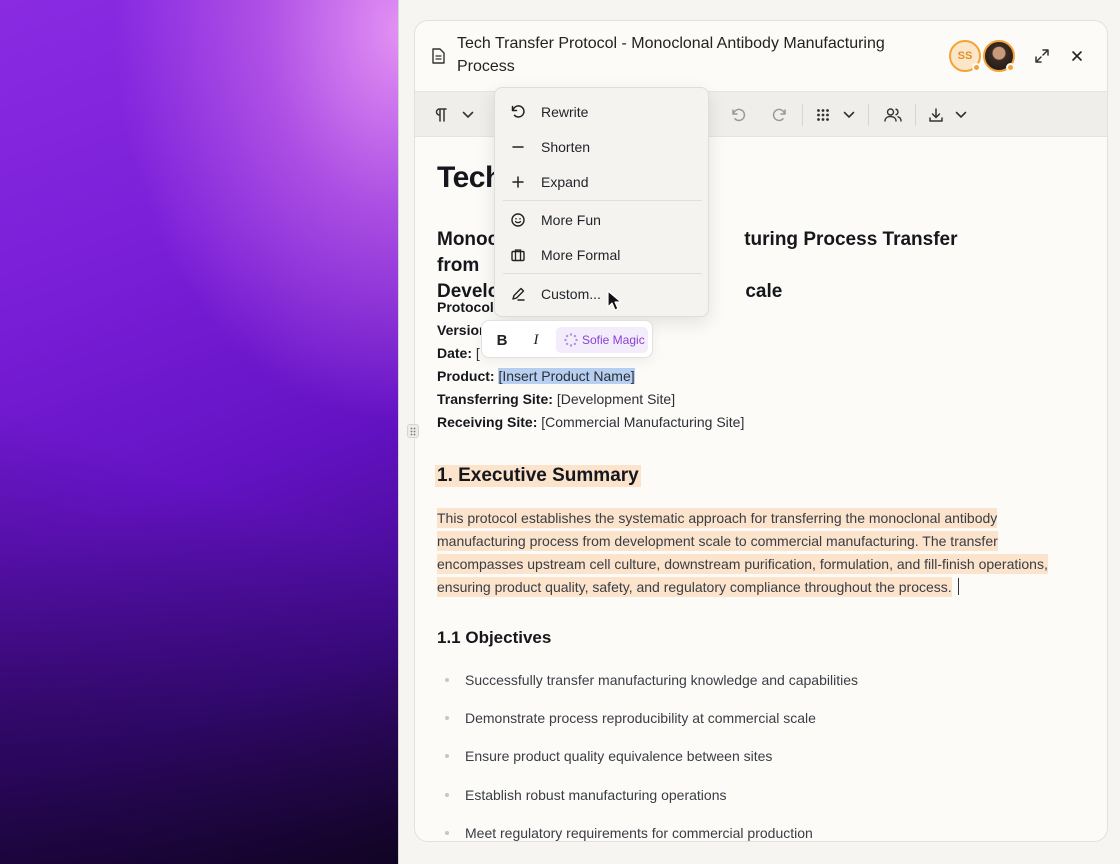 Image resolution: width=1120 pixels, height=864 pixels. I want to click on menu-item-shorten: Shorten, so click(602, 146).